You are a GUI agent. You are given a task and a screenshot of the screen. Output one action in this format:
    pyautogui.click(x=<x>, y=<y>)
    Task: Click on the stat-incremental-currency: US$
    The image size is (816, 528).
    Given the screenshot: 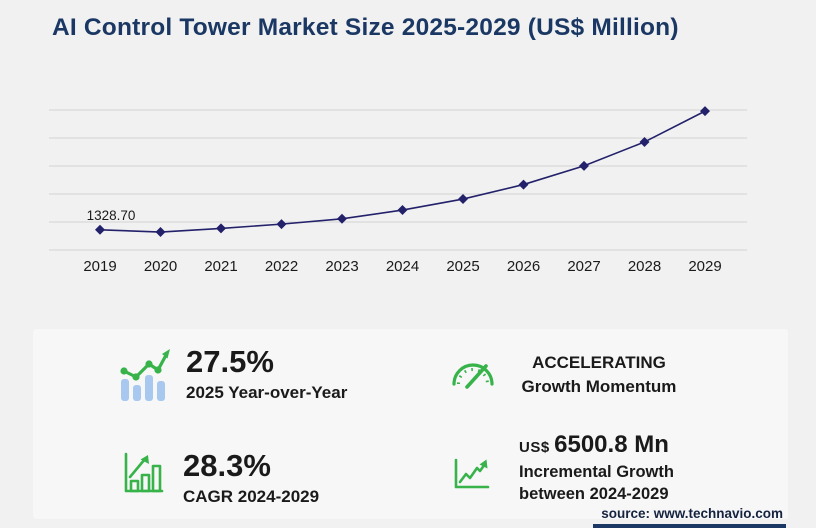 What is the action you would take?
    pyautogui.click(x=534, y=447)
    